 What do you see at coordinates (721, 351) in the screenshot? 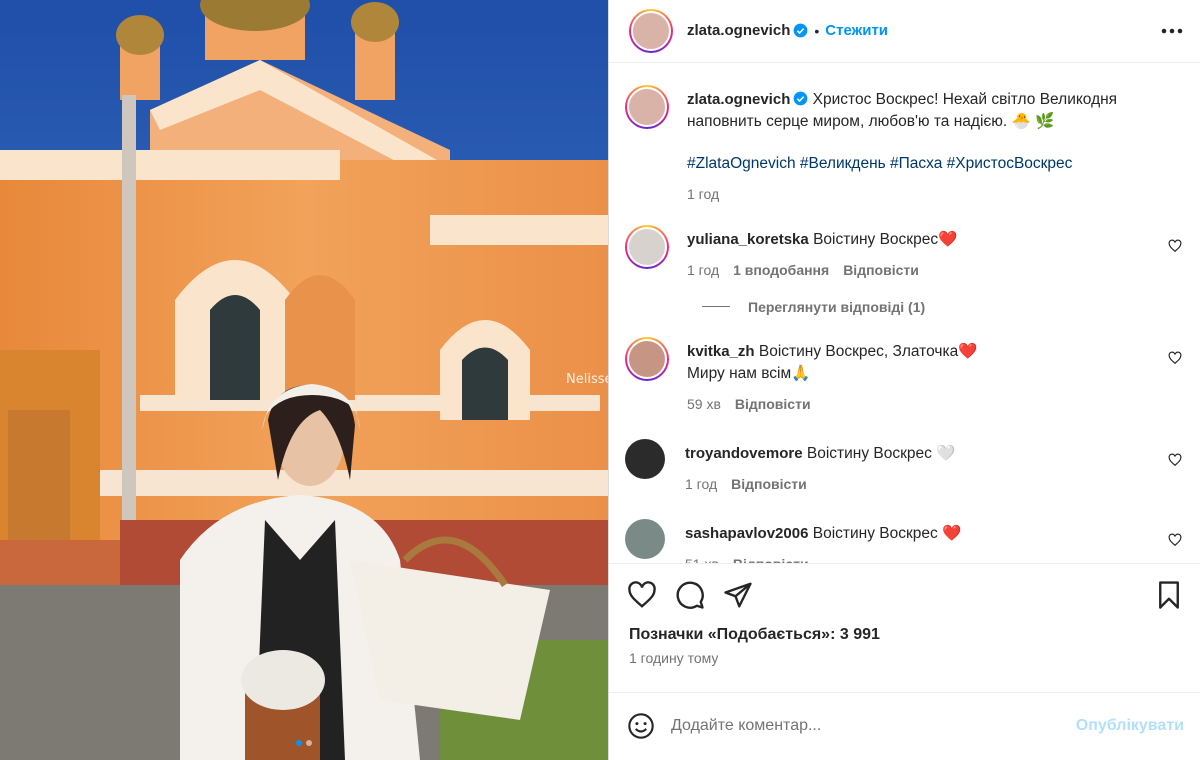
I see `commenter-username: kvitka_zh` at bounding box center [721, 351].